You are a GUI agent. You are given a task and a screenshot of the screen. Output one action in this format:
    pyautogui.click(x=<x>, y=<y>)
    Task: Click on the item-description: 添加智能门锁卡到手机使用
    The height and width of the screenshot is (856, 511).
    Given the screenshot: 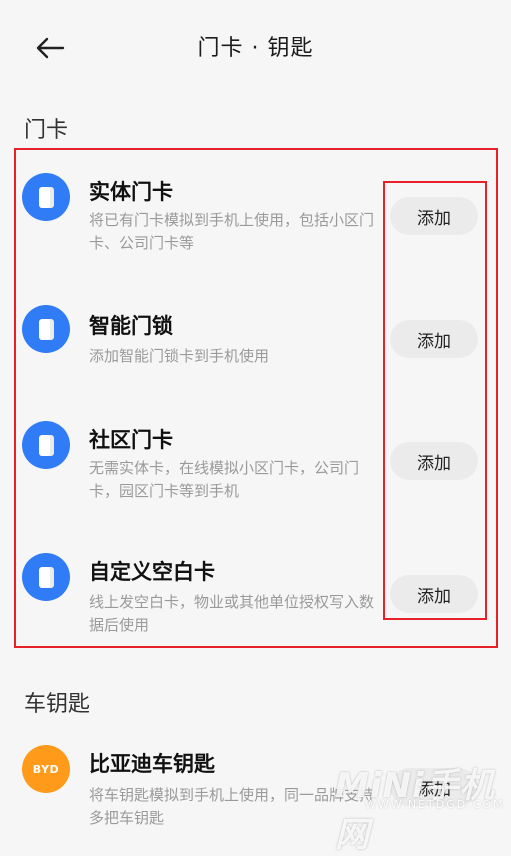 What is the action you would take?
    pyautogui.click(x=179, y=356)
    